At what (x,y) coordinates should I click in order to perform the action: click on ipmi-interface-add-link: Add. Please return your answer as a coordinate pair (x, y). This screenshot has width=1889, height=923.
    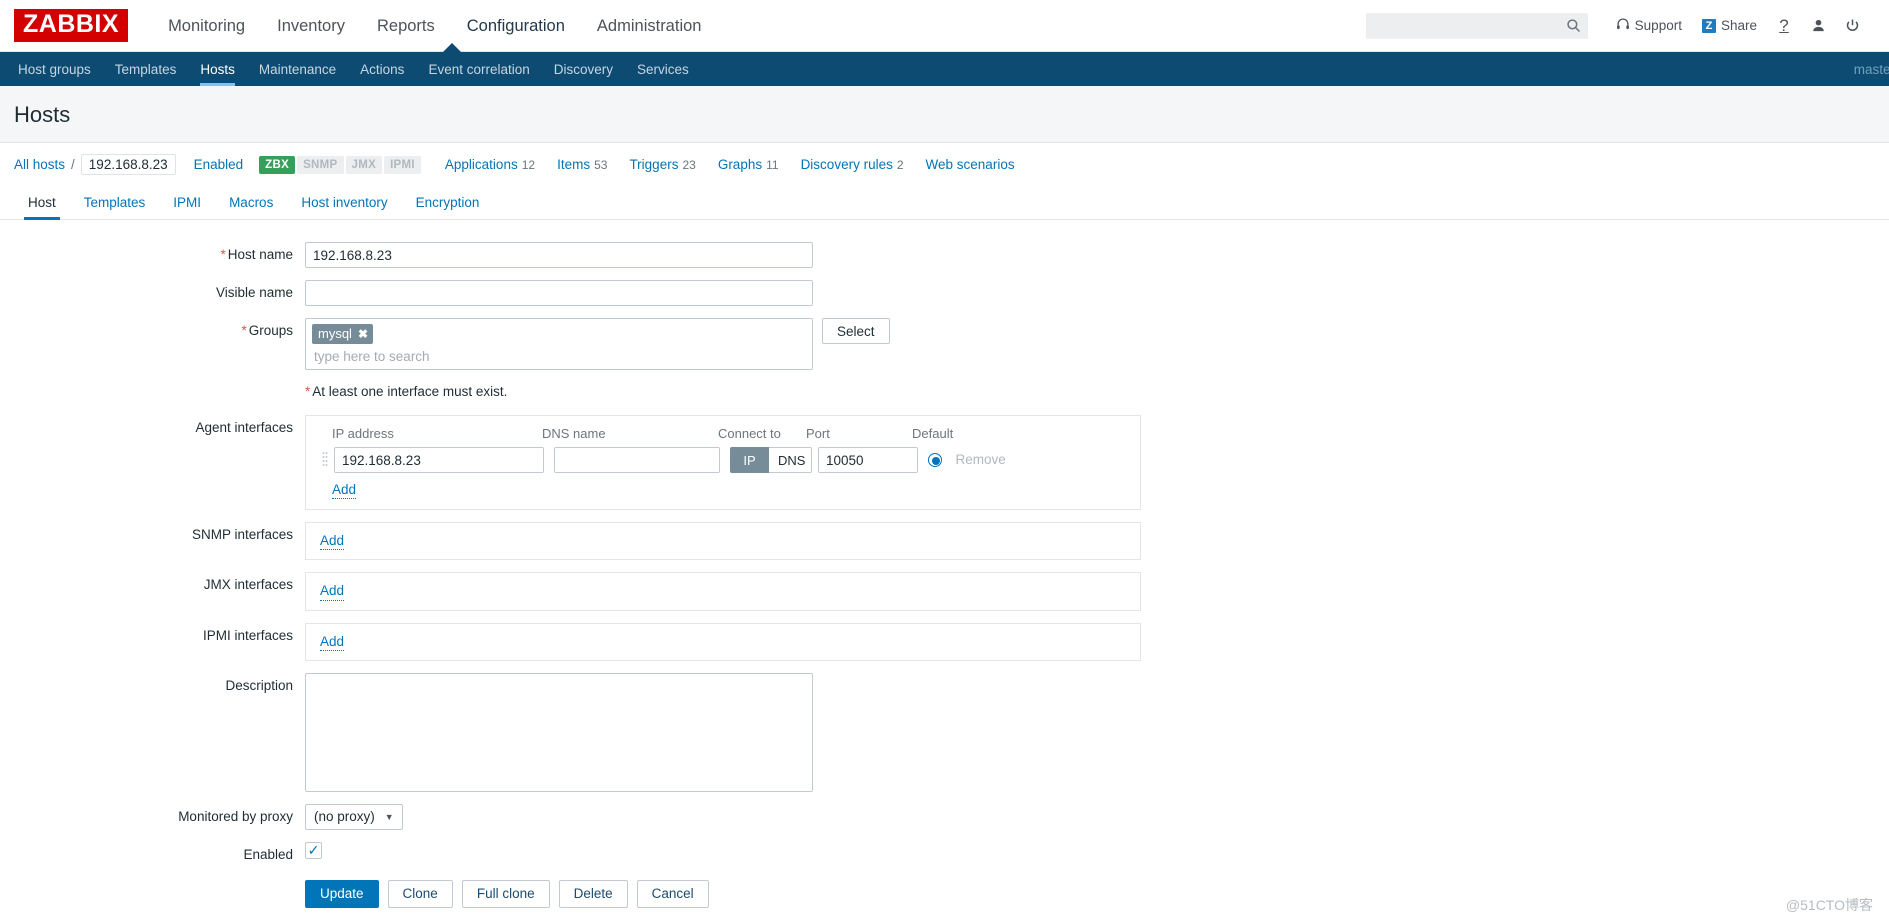
    Looking at the image, I should click on (332, 642).